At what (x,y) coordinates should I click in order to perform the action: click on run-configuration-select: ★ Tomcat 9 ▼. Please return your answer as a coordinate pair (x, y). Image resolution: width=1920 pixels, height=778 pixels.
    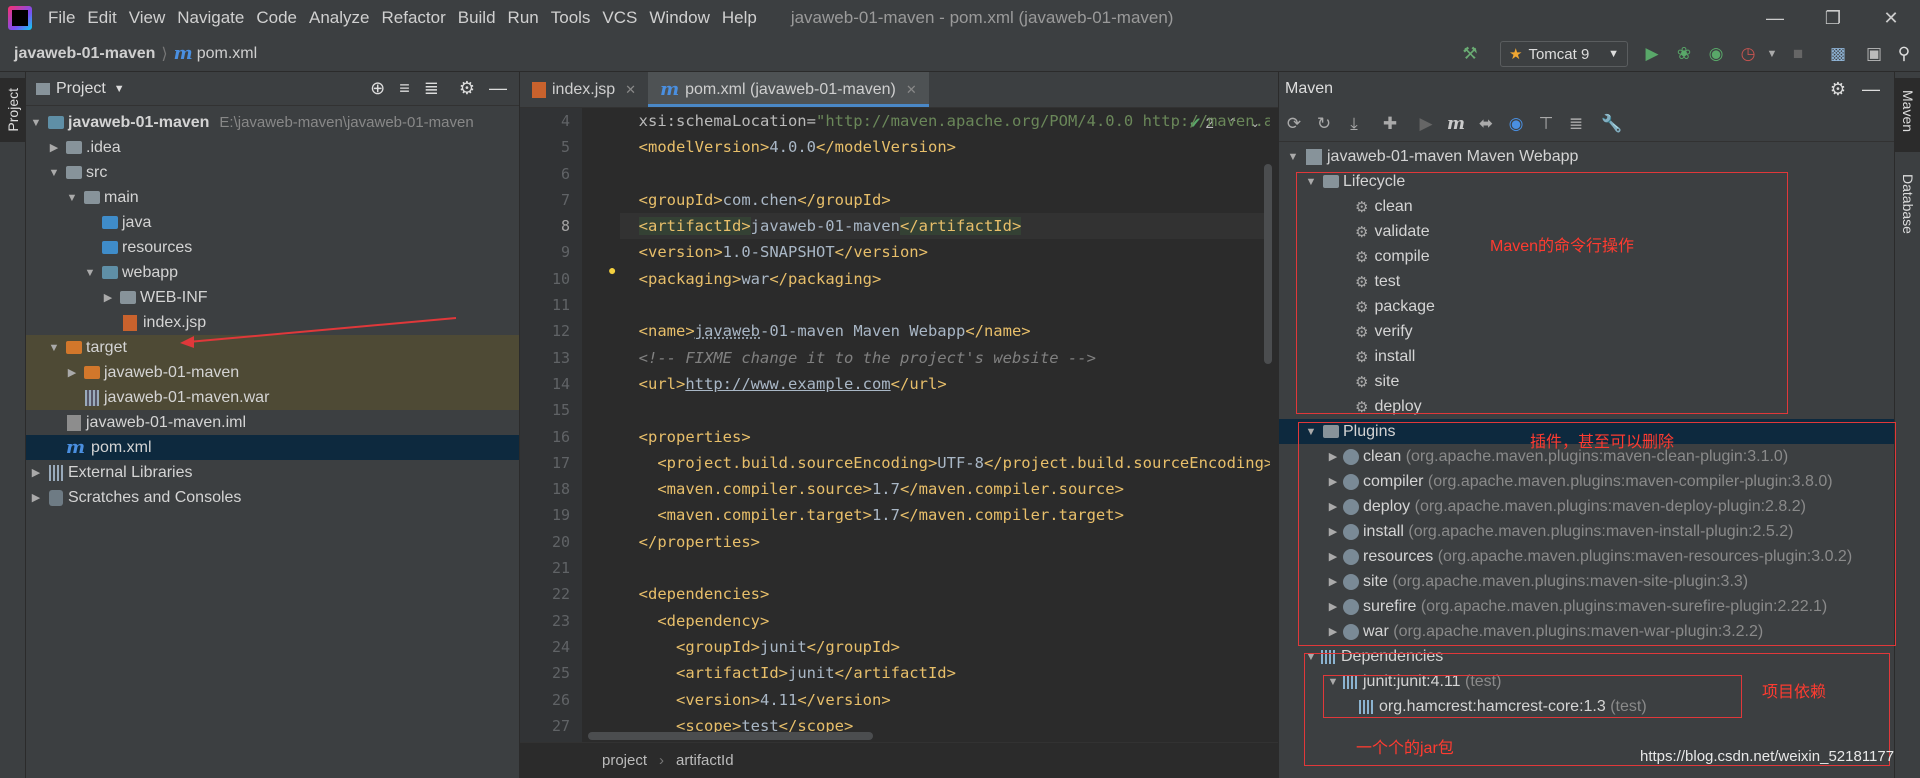
    Looking at the image, I should click on (1564, 54).